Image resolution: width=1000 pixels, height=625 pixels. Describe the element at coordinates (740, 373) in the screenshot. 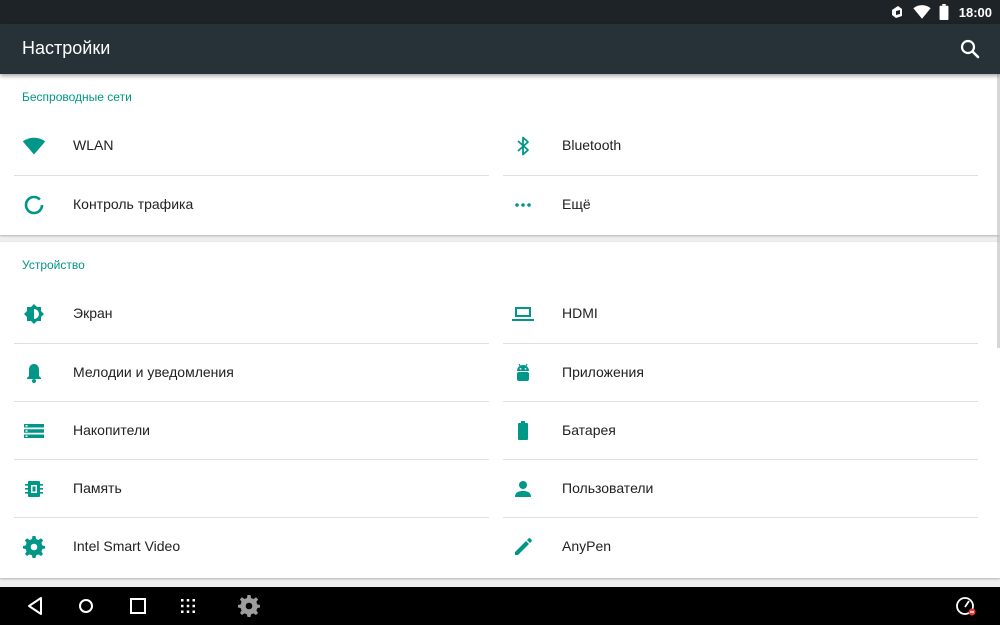

I see `setting-apps: Приложения` at that location.